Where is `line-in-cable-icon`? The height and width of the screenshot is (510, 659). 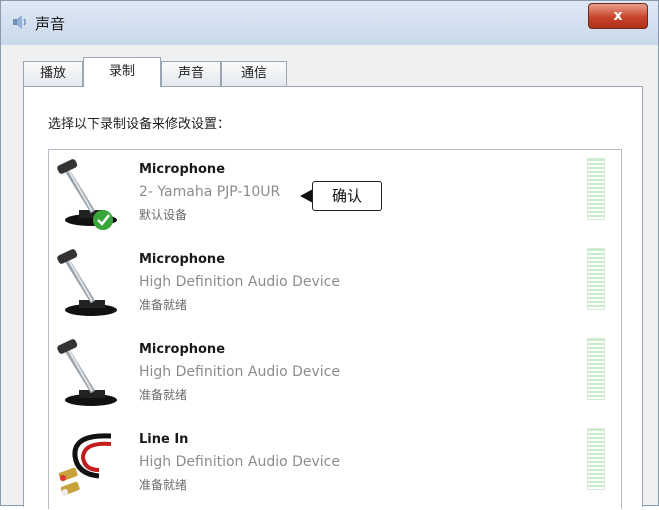
line-in-cable-icon is located at coordinates (85, 464).